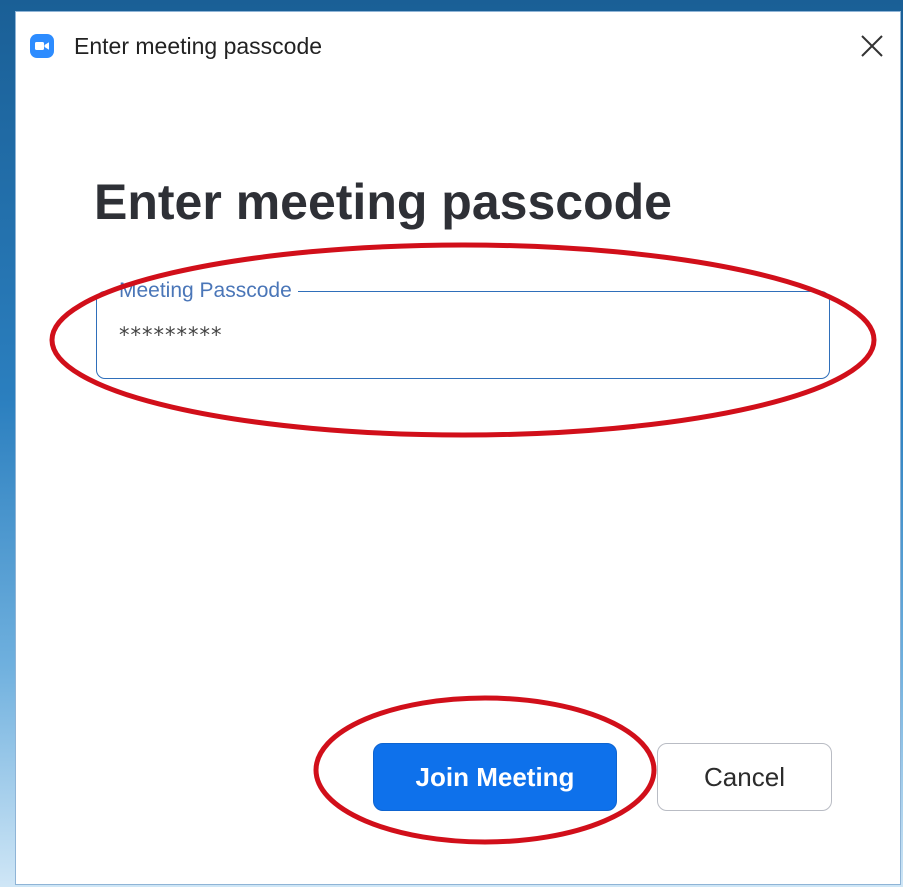 This screenshot has width=903, height=887. Describe the element at coordinates (206, 291) in the screenshot. I see `passcode-field-label: Meeting Passcode` at that location.